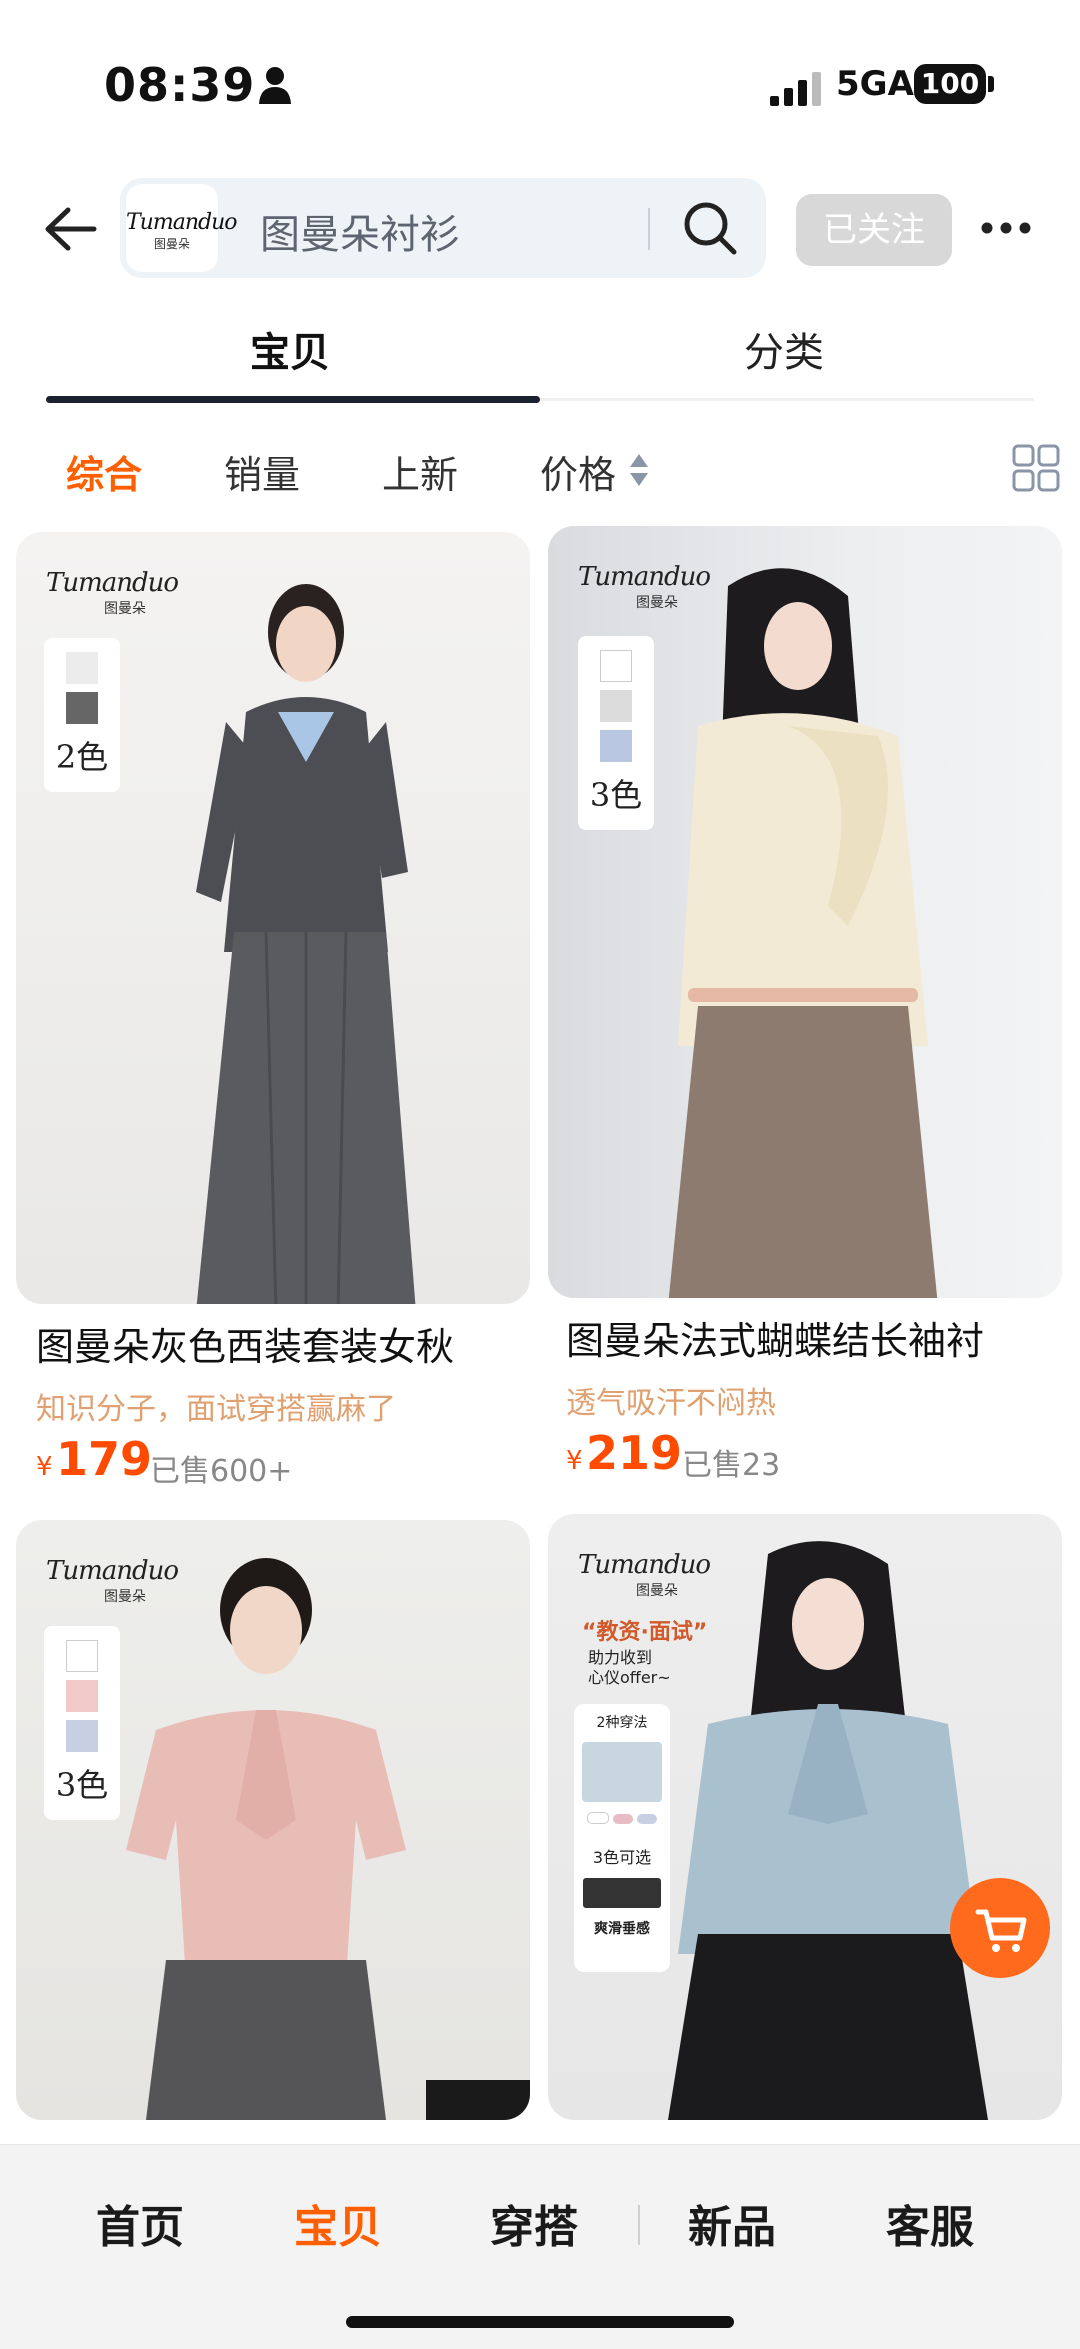 The width and height of the screenshot is (1080, 2349). I want to click on tab-active-indicator, so click(293, 399).